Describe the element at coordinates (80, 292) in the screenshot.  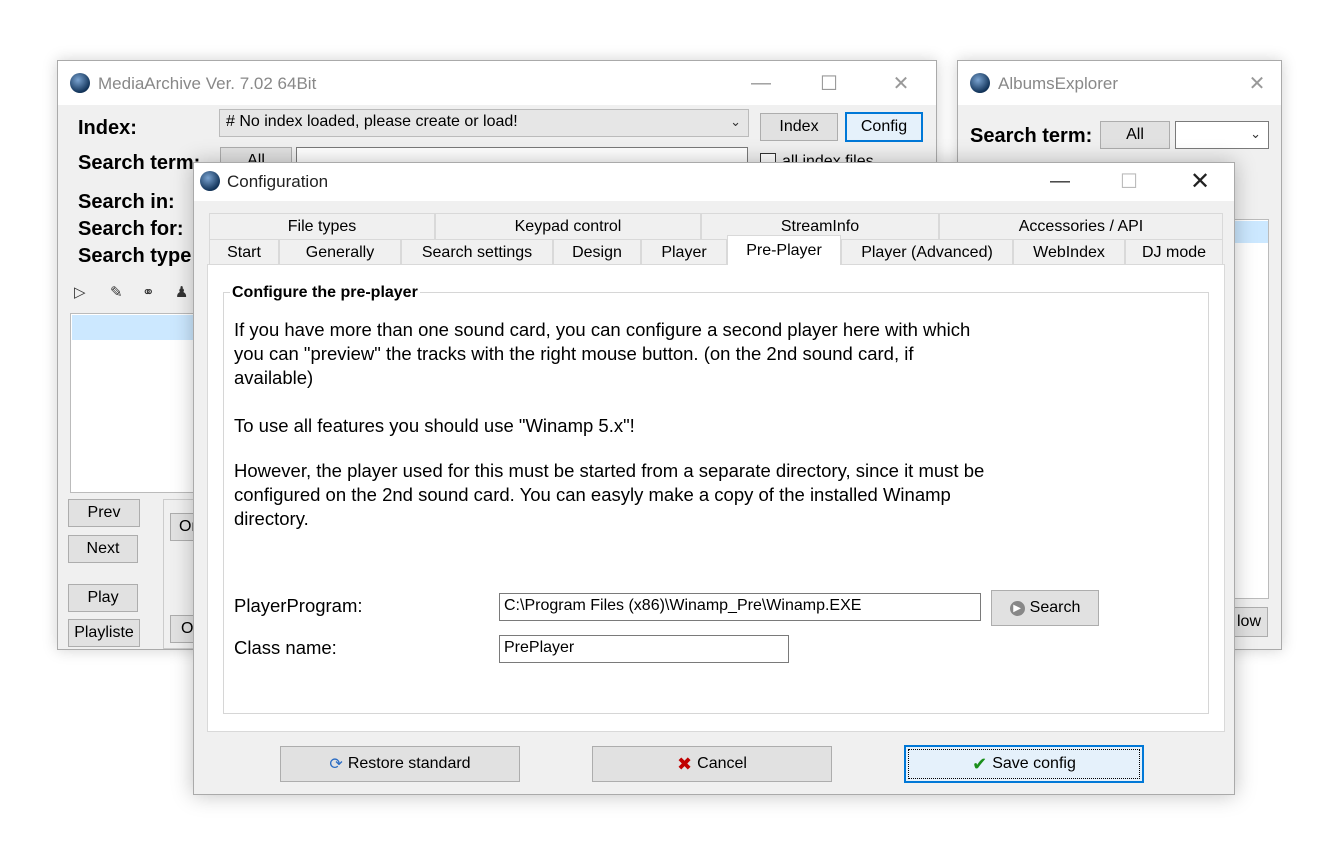
I see `play-icon: ▷` at that location.